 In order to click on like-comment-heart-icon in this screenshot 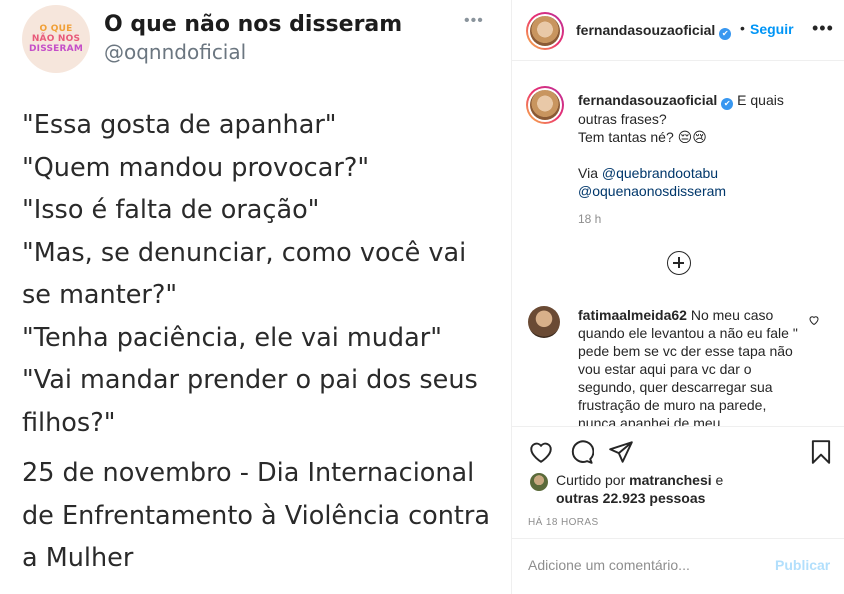, I will do `click(814, 320)`.